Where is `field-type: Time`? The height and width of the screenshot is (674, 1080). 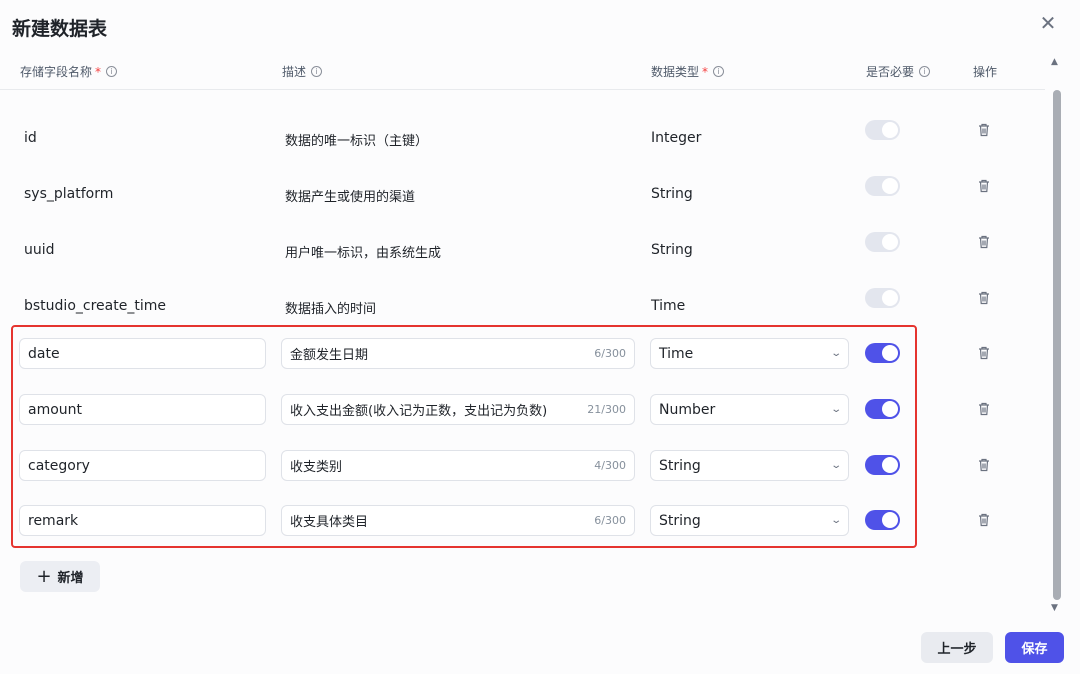
field-type: Time is located at coordinates (668, 306).